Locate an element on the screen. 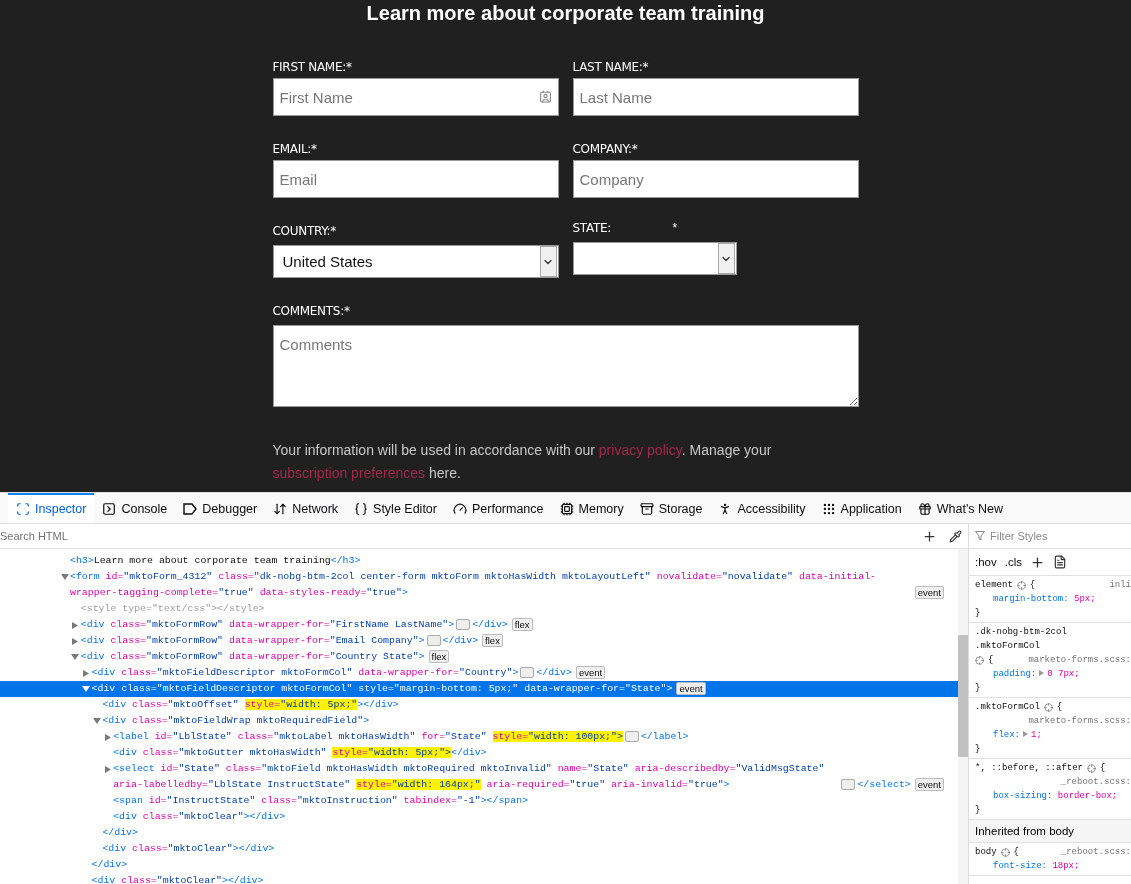  devtools-tab: What's New is located at coordinates (960, 508).